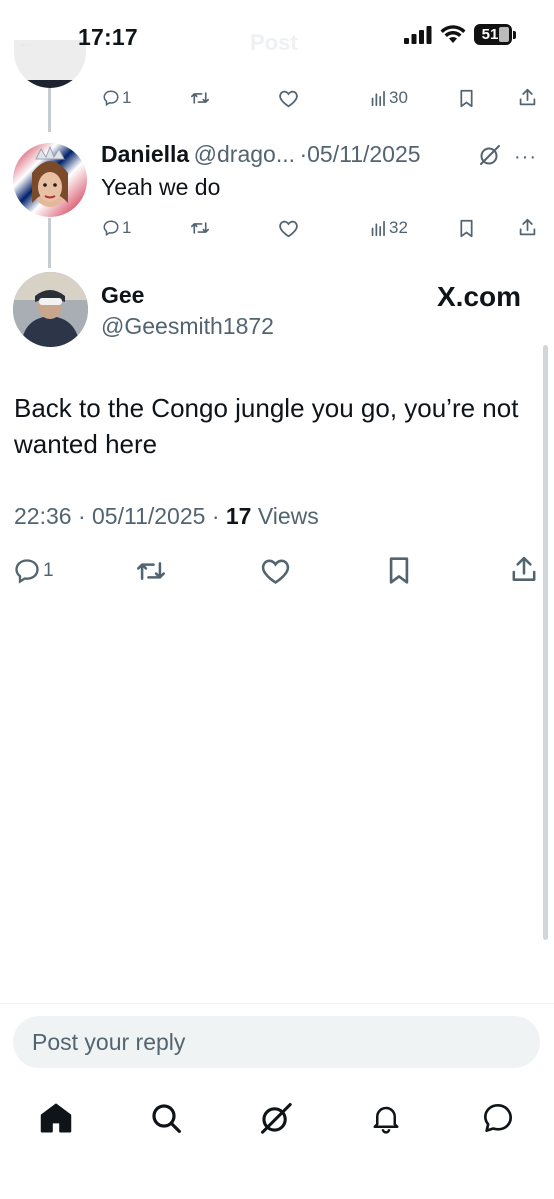  I want to click on tab-search, so click(166, 1118).